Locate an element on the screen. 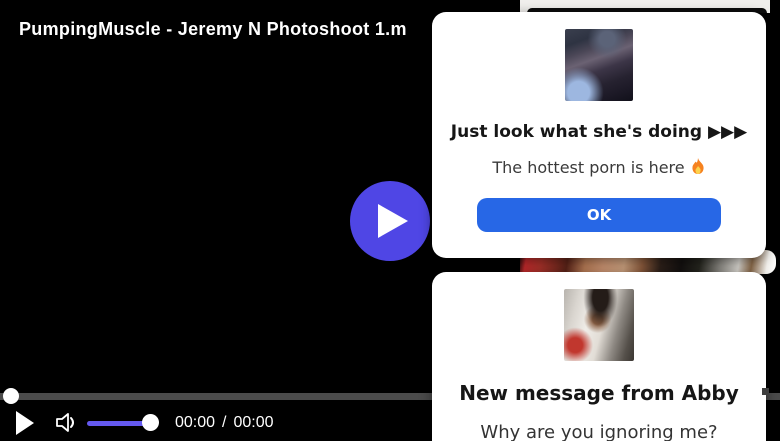  center-play-button is located at coordinates (390, 221).